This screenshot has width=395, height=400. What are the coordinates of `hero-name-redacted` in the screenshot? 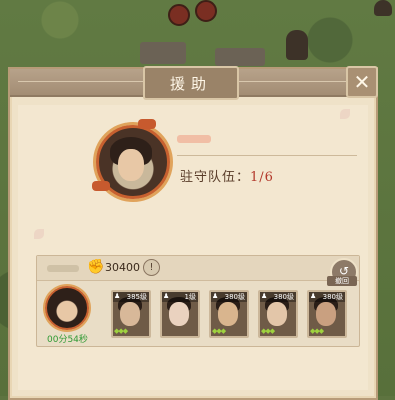 It's located at (194, 139).